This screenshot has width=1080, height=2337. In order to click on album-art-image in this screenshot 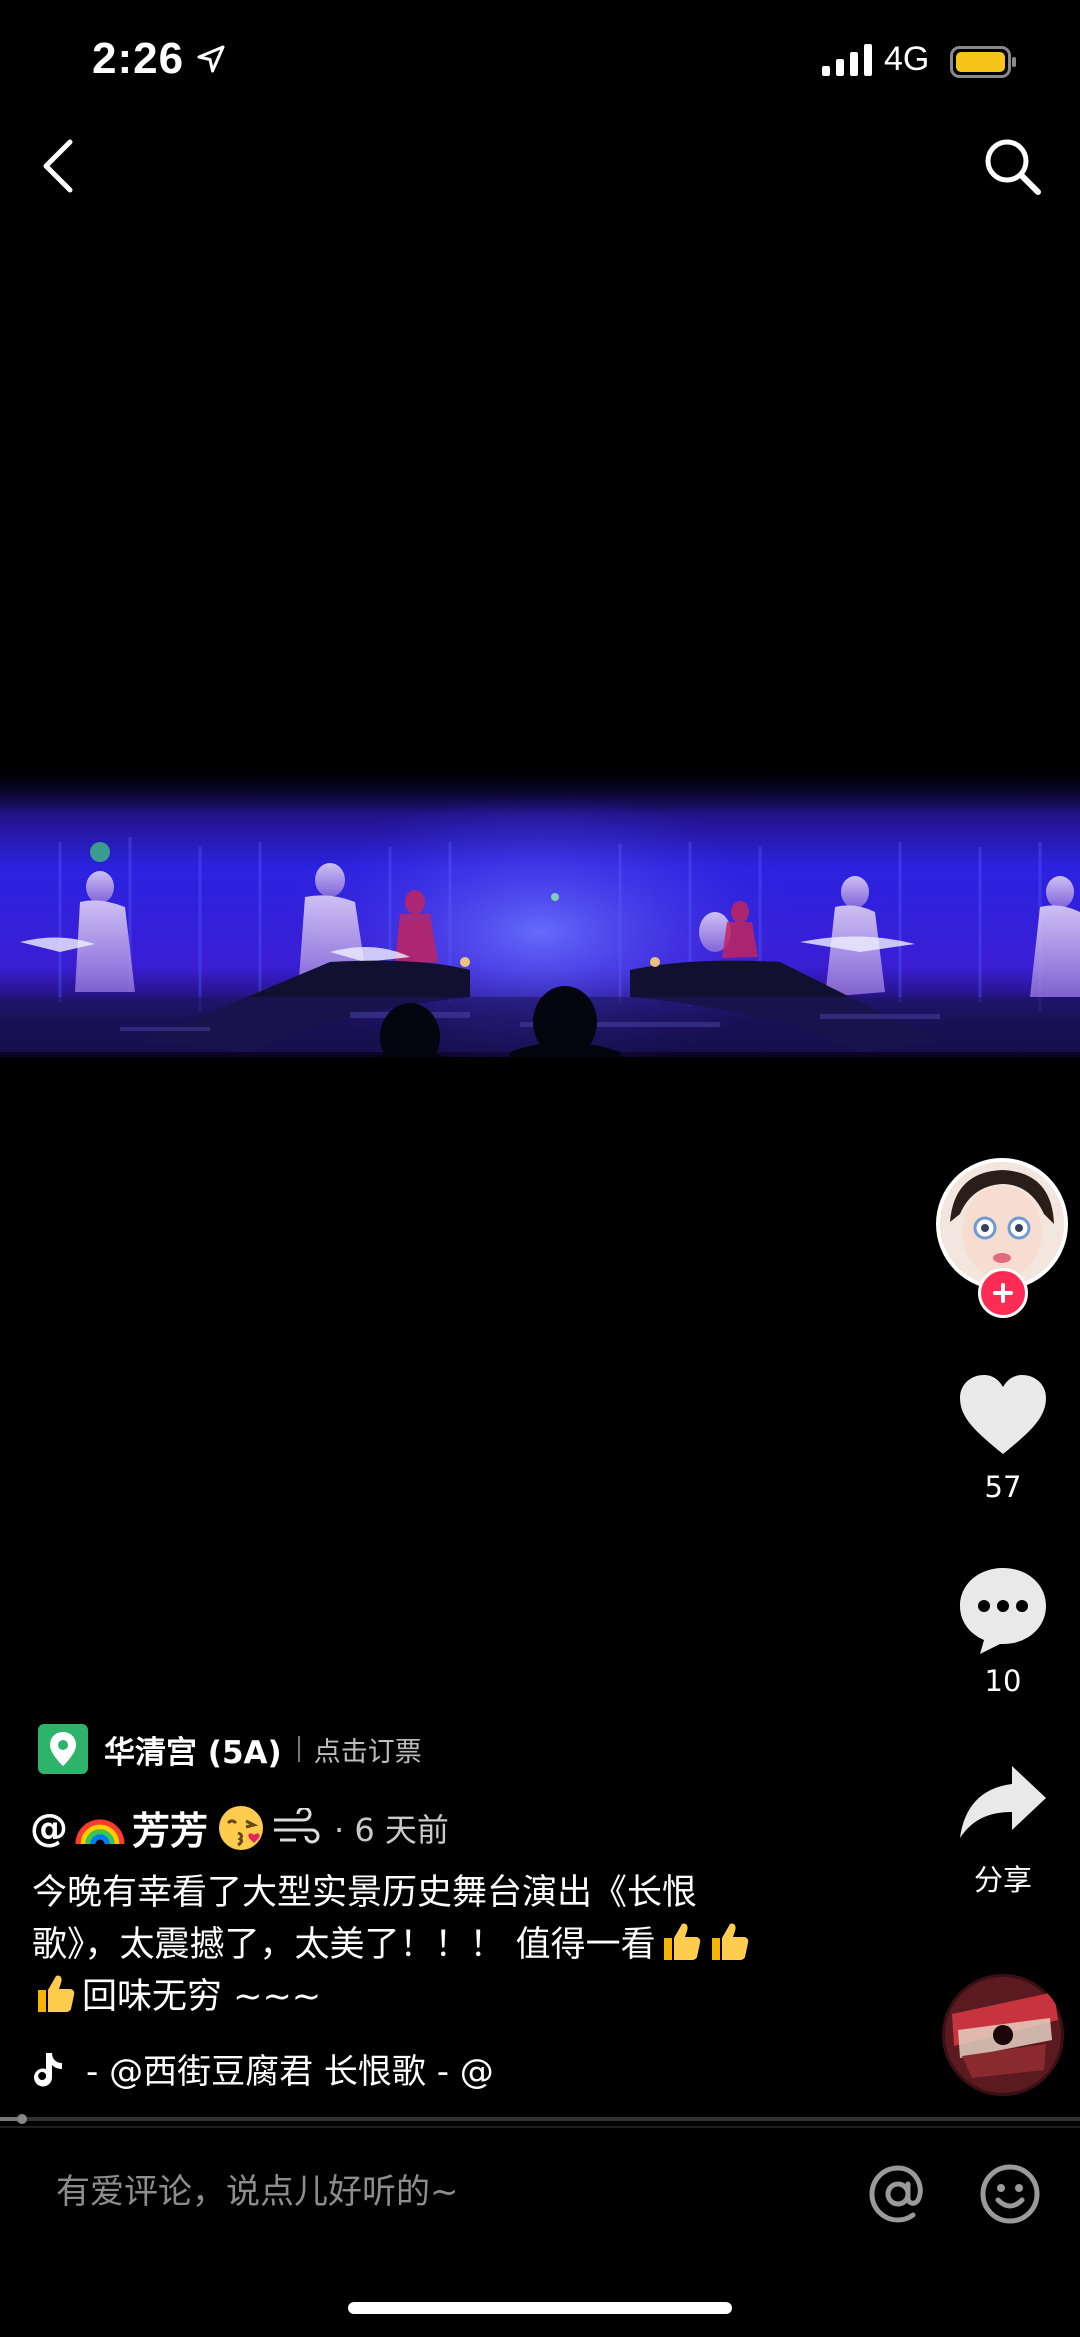, I will do `click(1003, 2035)`.